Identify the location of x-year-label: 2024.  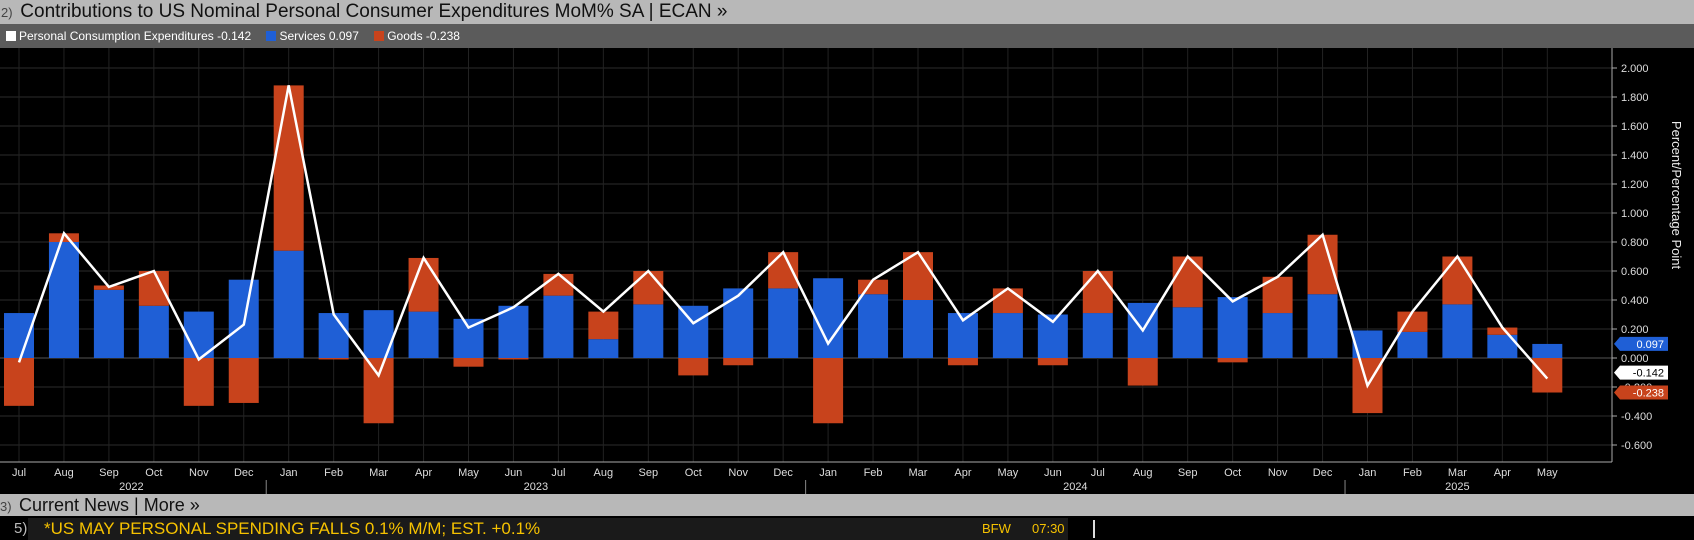
(1075, 487).